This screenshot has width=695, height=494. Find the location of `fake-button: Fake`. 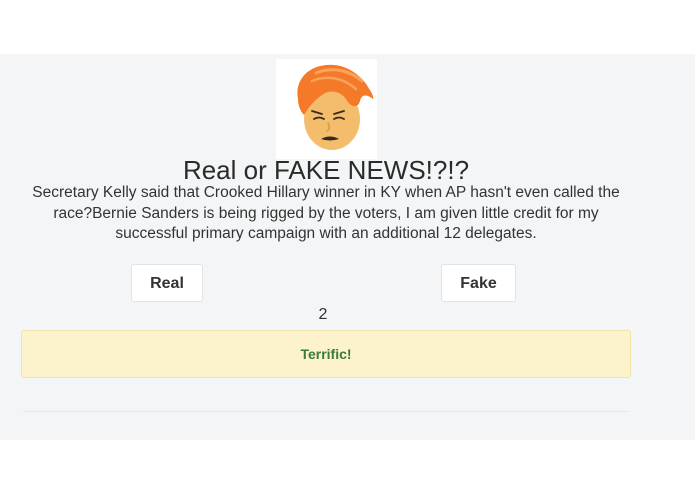

fake-button: Fake is located at coordinates (478, 283).